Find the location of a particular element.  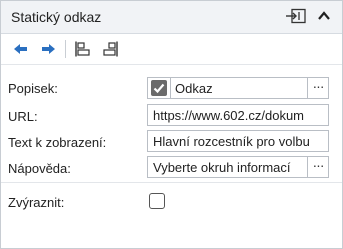

toolbar is located at coordinates (171, 49).